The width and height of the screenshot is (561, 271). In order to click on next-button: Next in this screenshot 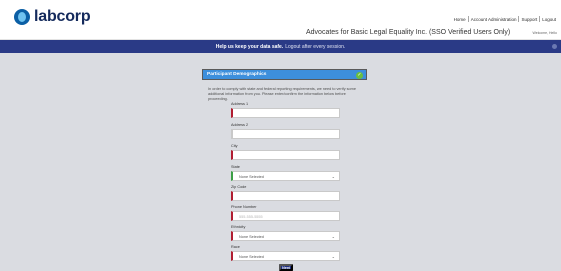, I will do `click(286, 267)`.